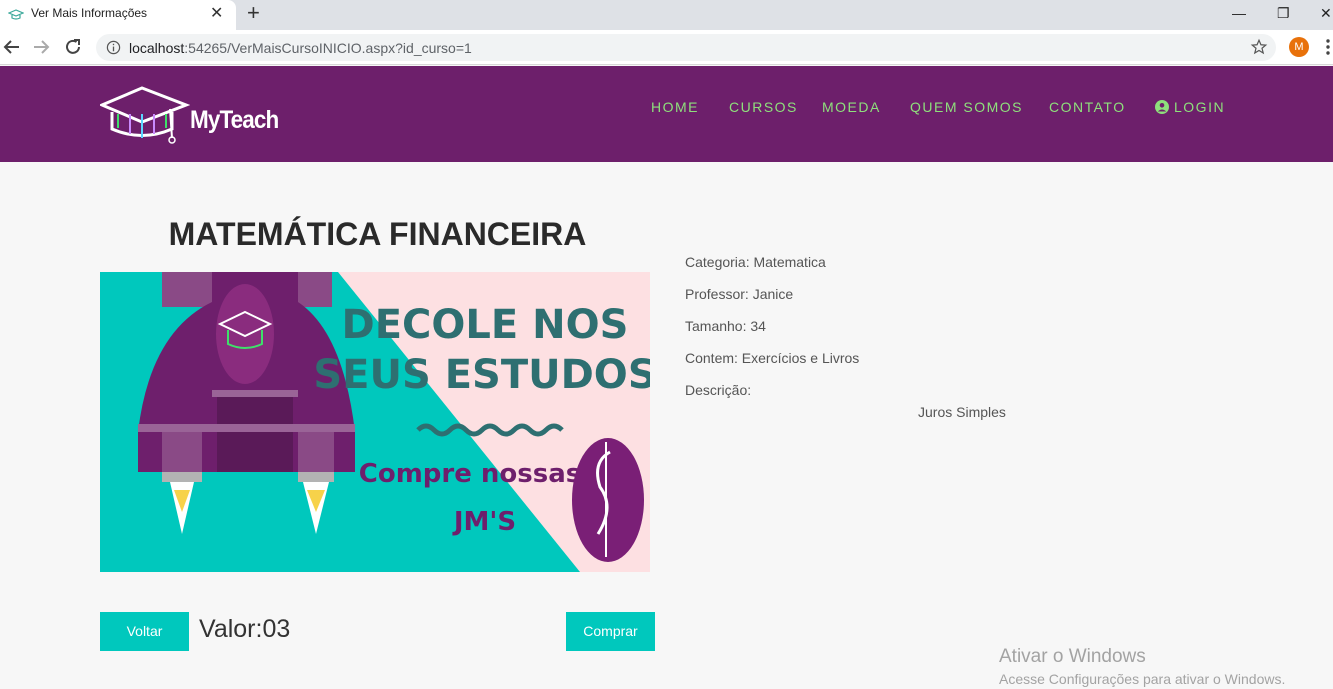  What do you see at coordinates (144, 115) in the screenshot?
I see `graduation-cap-logo-icon` at bounding box center [144, 115].